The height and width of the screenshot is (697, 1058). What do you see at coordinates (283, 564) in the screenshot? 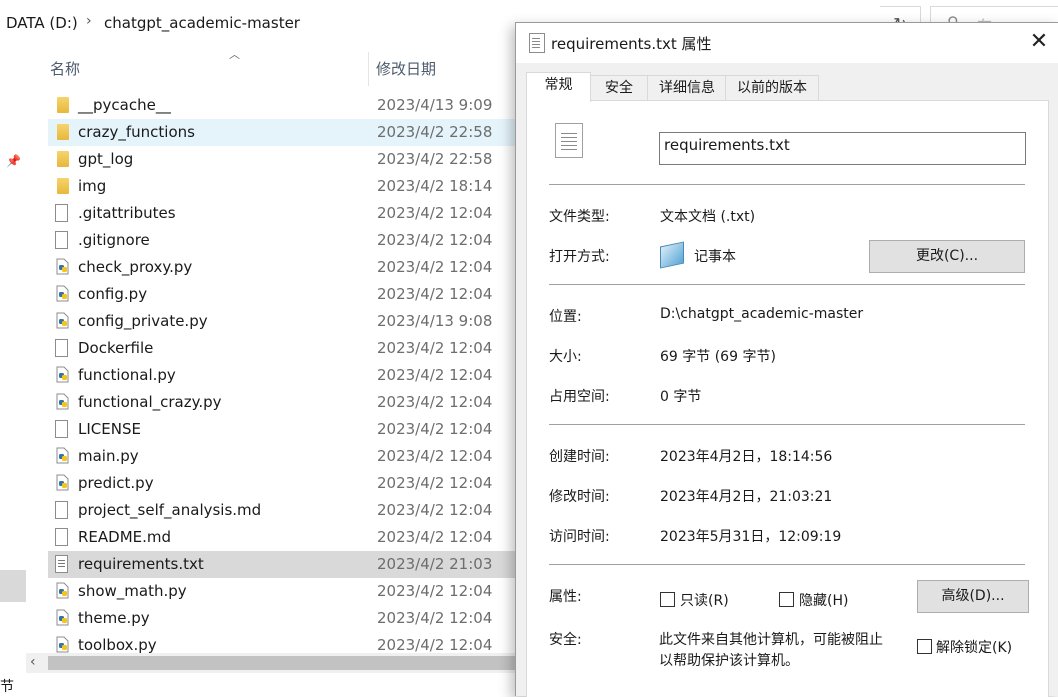
I see `file-row: requirements.txt 2023/4/2 21:03` at bounding box center [283, 564].